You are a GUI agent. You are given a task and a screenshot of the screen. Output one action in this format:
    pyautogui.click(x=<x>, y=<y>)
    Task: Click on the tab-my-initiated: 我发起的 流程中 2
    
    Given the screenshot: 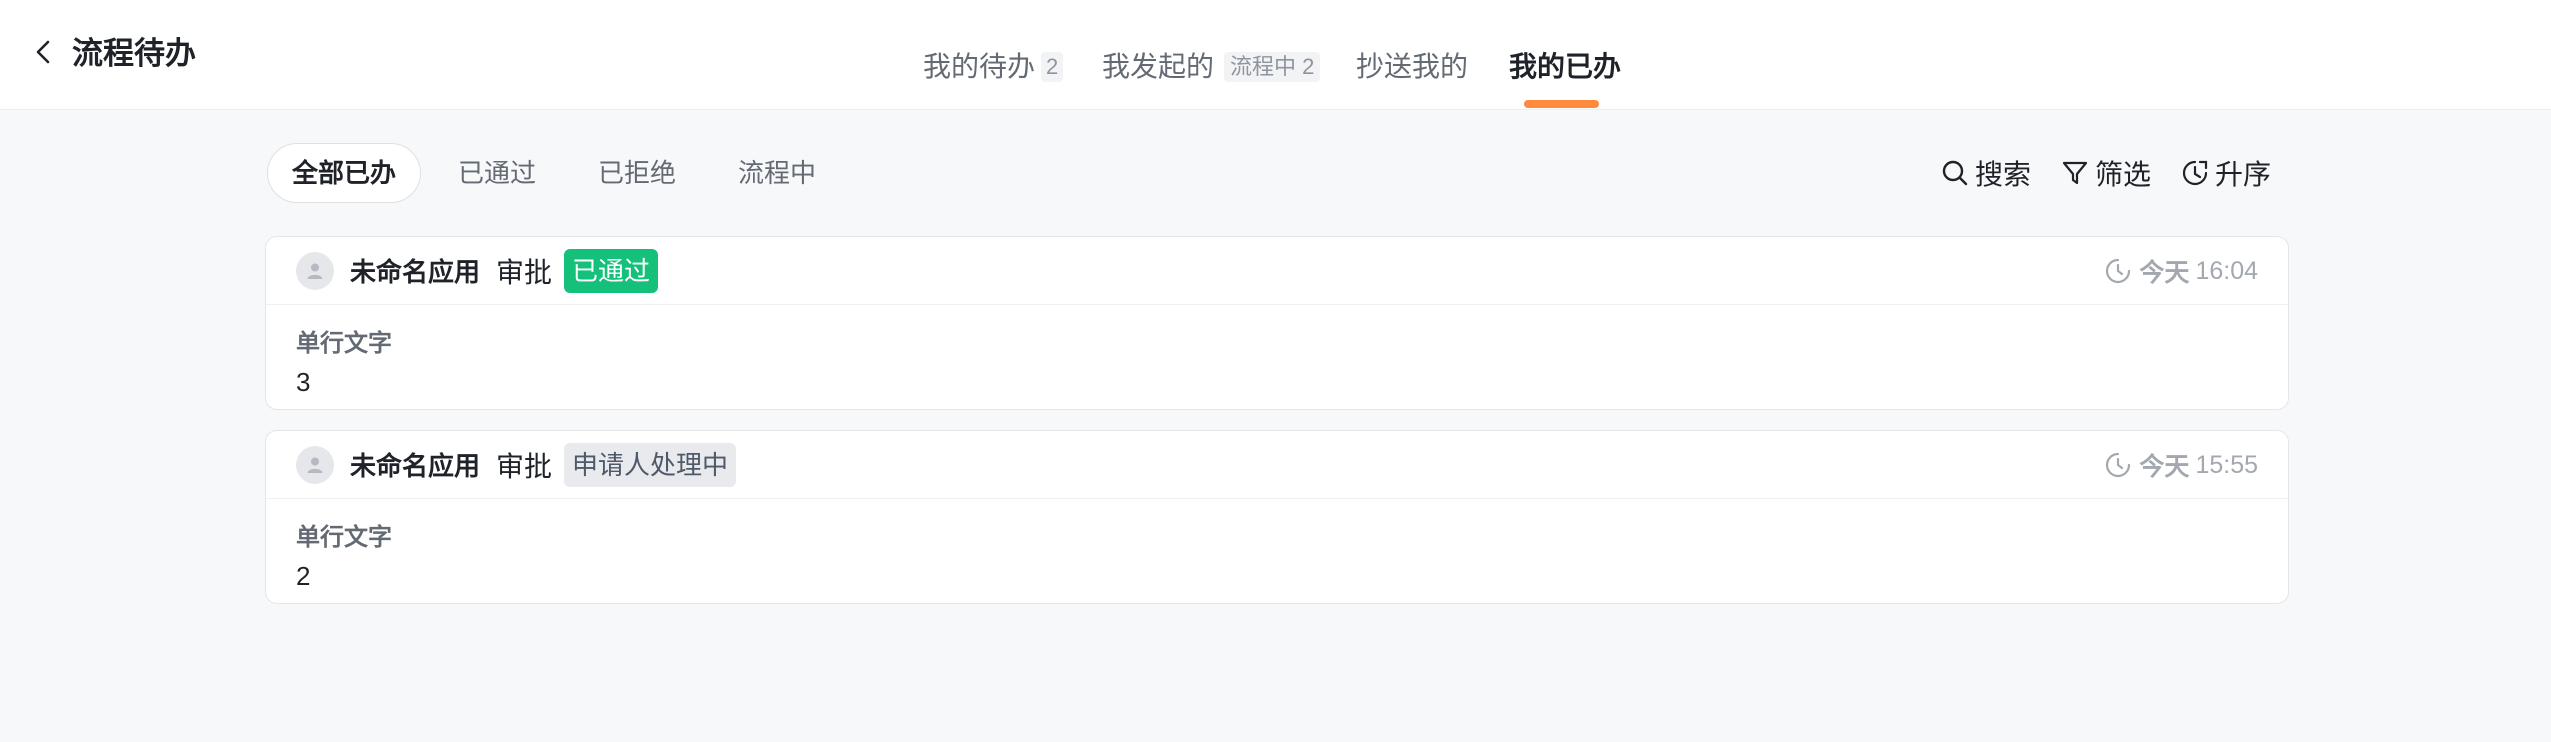 What is the action you would take?
    pyautogui.click(x=1211, y=67)
    